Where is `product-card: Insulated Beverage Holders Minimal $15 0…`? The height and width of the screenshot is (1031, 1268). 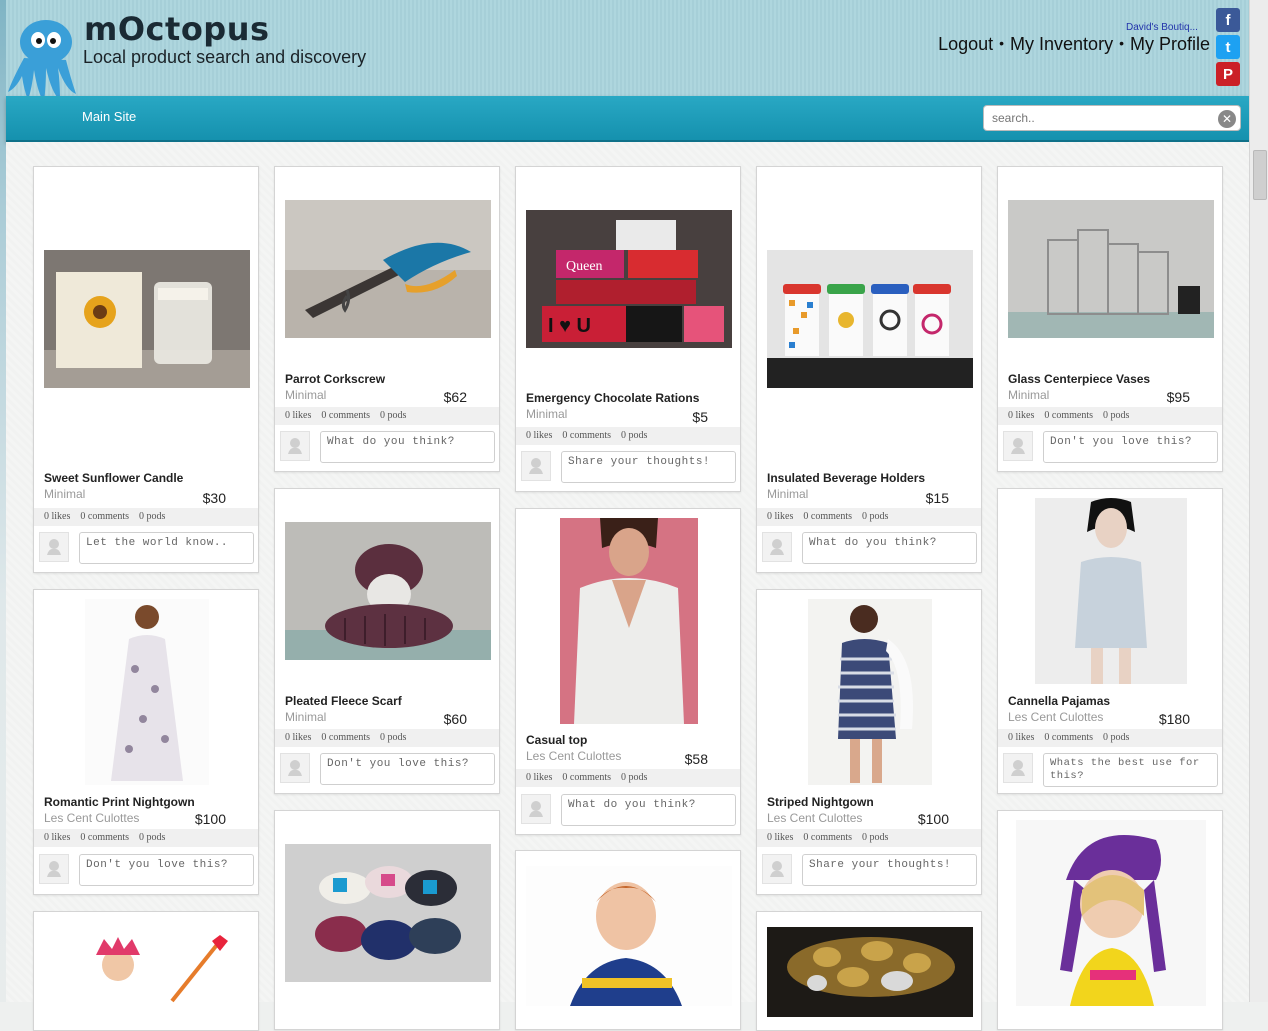
product-card: Insulated Beverage Holders Minimal $15 0… is located at coordinates (869, 369).